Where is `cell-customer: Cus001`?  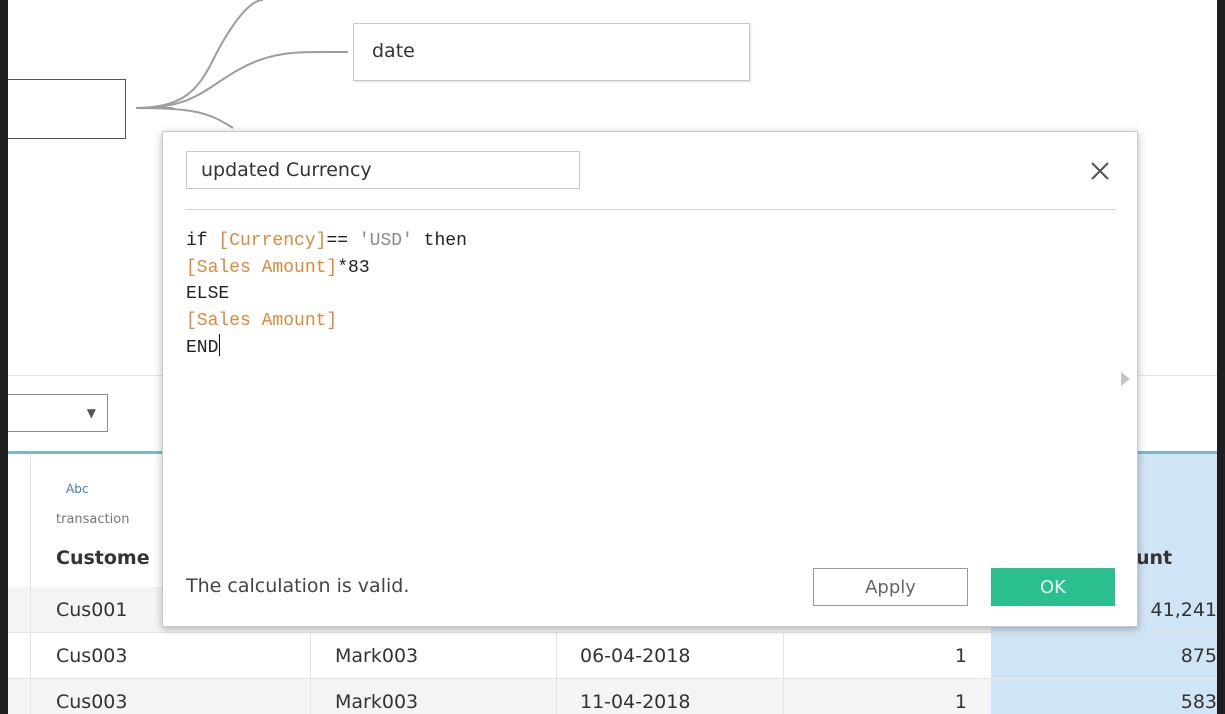 cell-customer: Cus001 is located at coordinates (92, 610).